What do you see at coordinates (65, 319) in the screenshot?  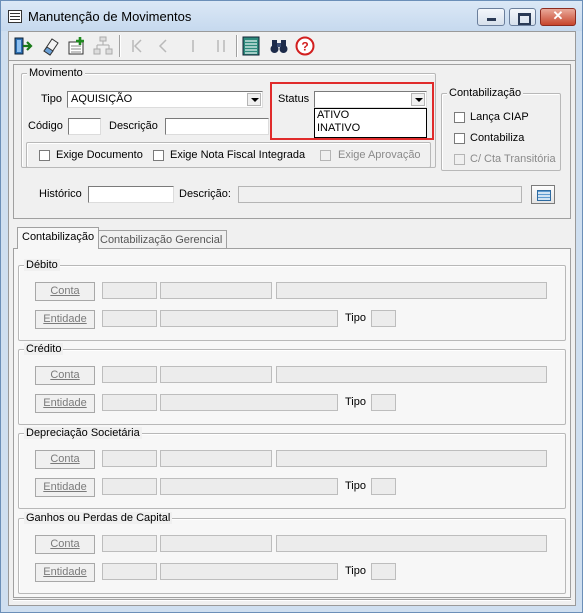 I see `debito-entidade-button: Entidade` at bounding box center [65, 319].